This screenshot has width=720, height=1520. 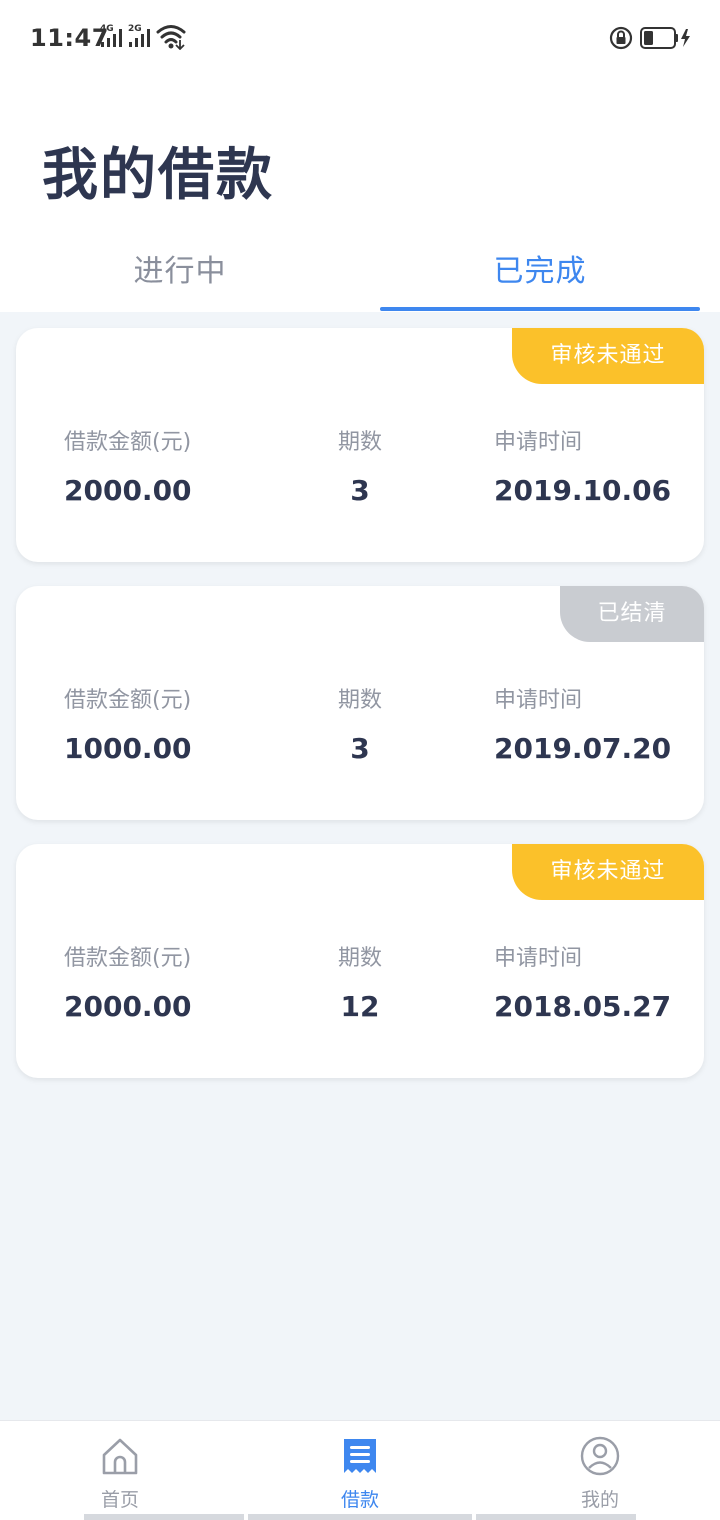 I want to click on page-title: 我的借款, so click(x=158, y=175).